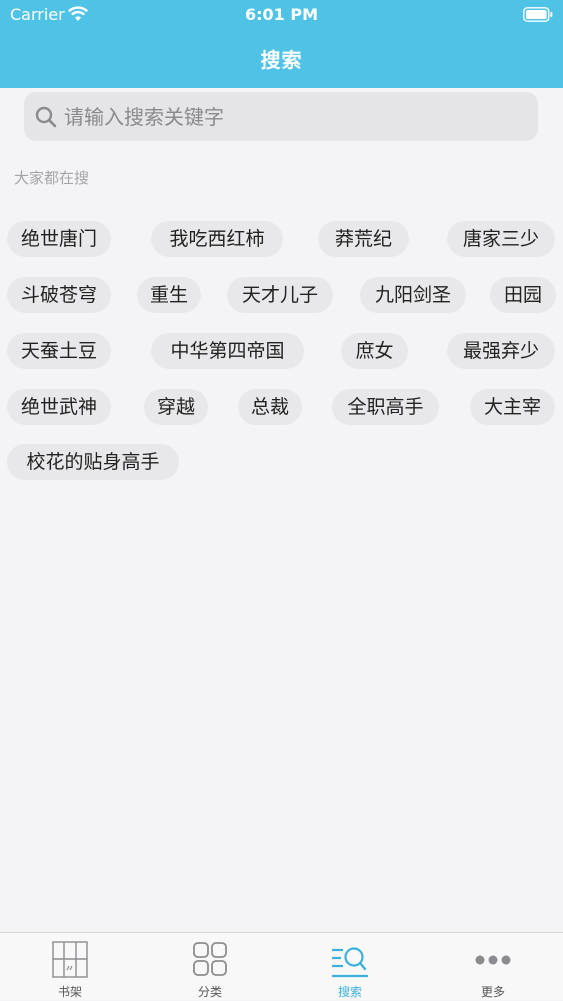 This screenshot has width=563, height=1001. Describe the element at coordinates (413, 295) in the screenshot. I see `hot-search-tag: 九阳剑圣` at that location.